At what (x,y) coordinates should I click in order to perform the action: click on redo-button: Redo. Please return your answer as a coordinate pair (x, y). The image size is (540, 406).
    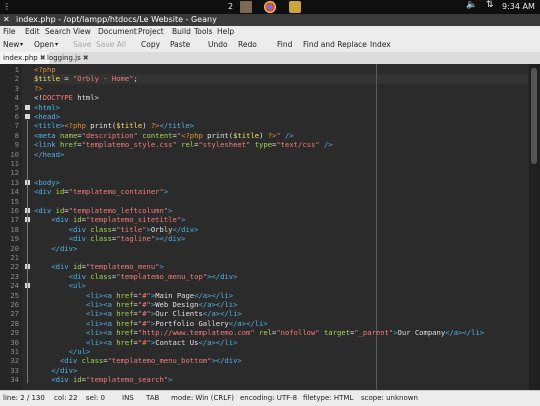
    Looking at the image, I should click on (247, 44).